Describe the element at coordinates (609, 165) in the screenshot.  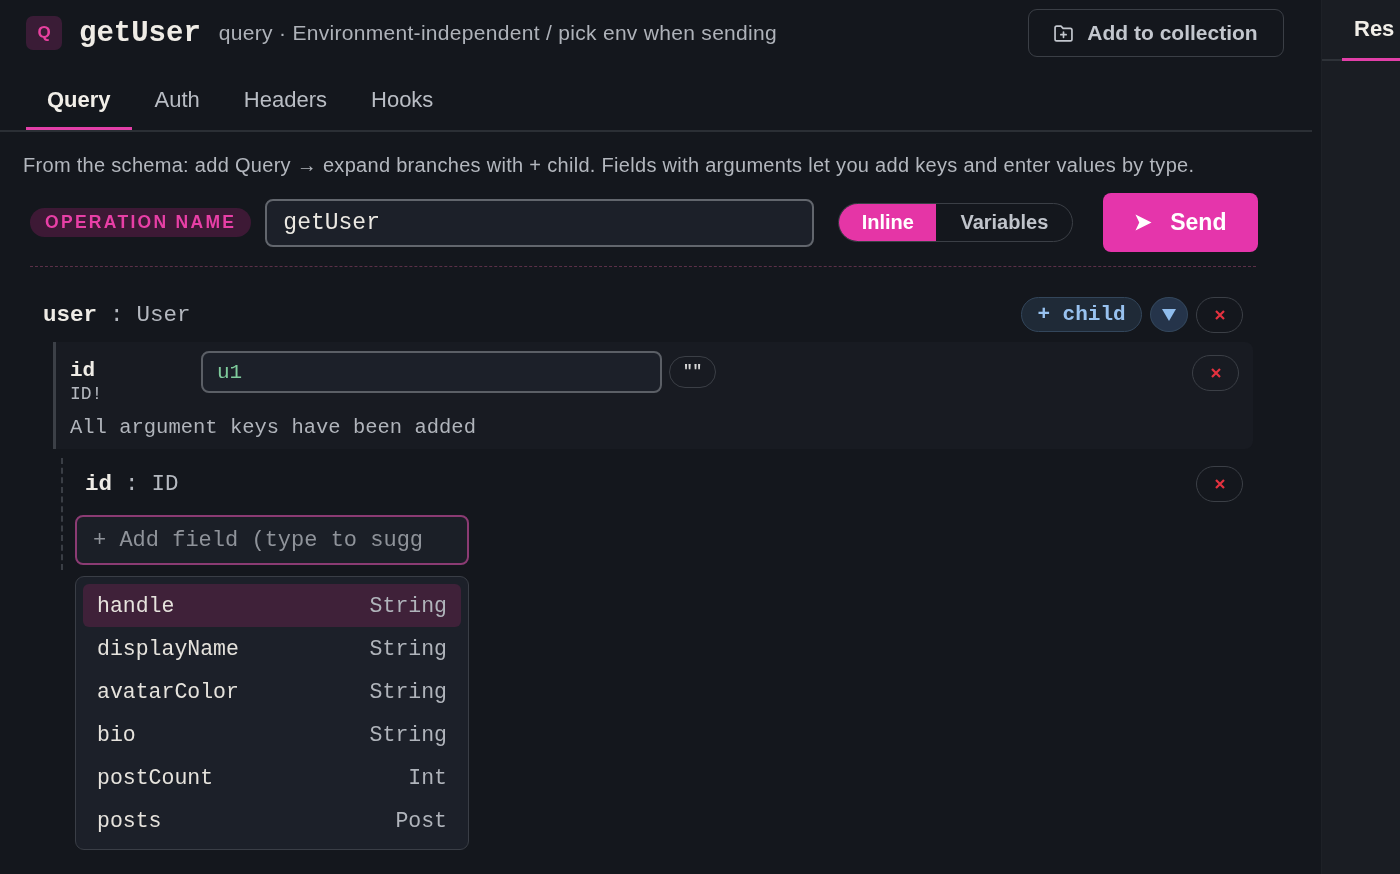
I see `schema-hint: From the schema: add Query → expand branches with + child. Fields with arguments let you add keys and enter values by type.` at that location.